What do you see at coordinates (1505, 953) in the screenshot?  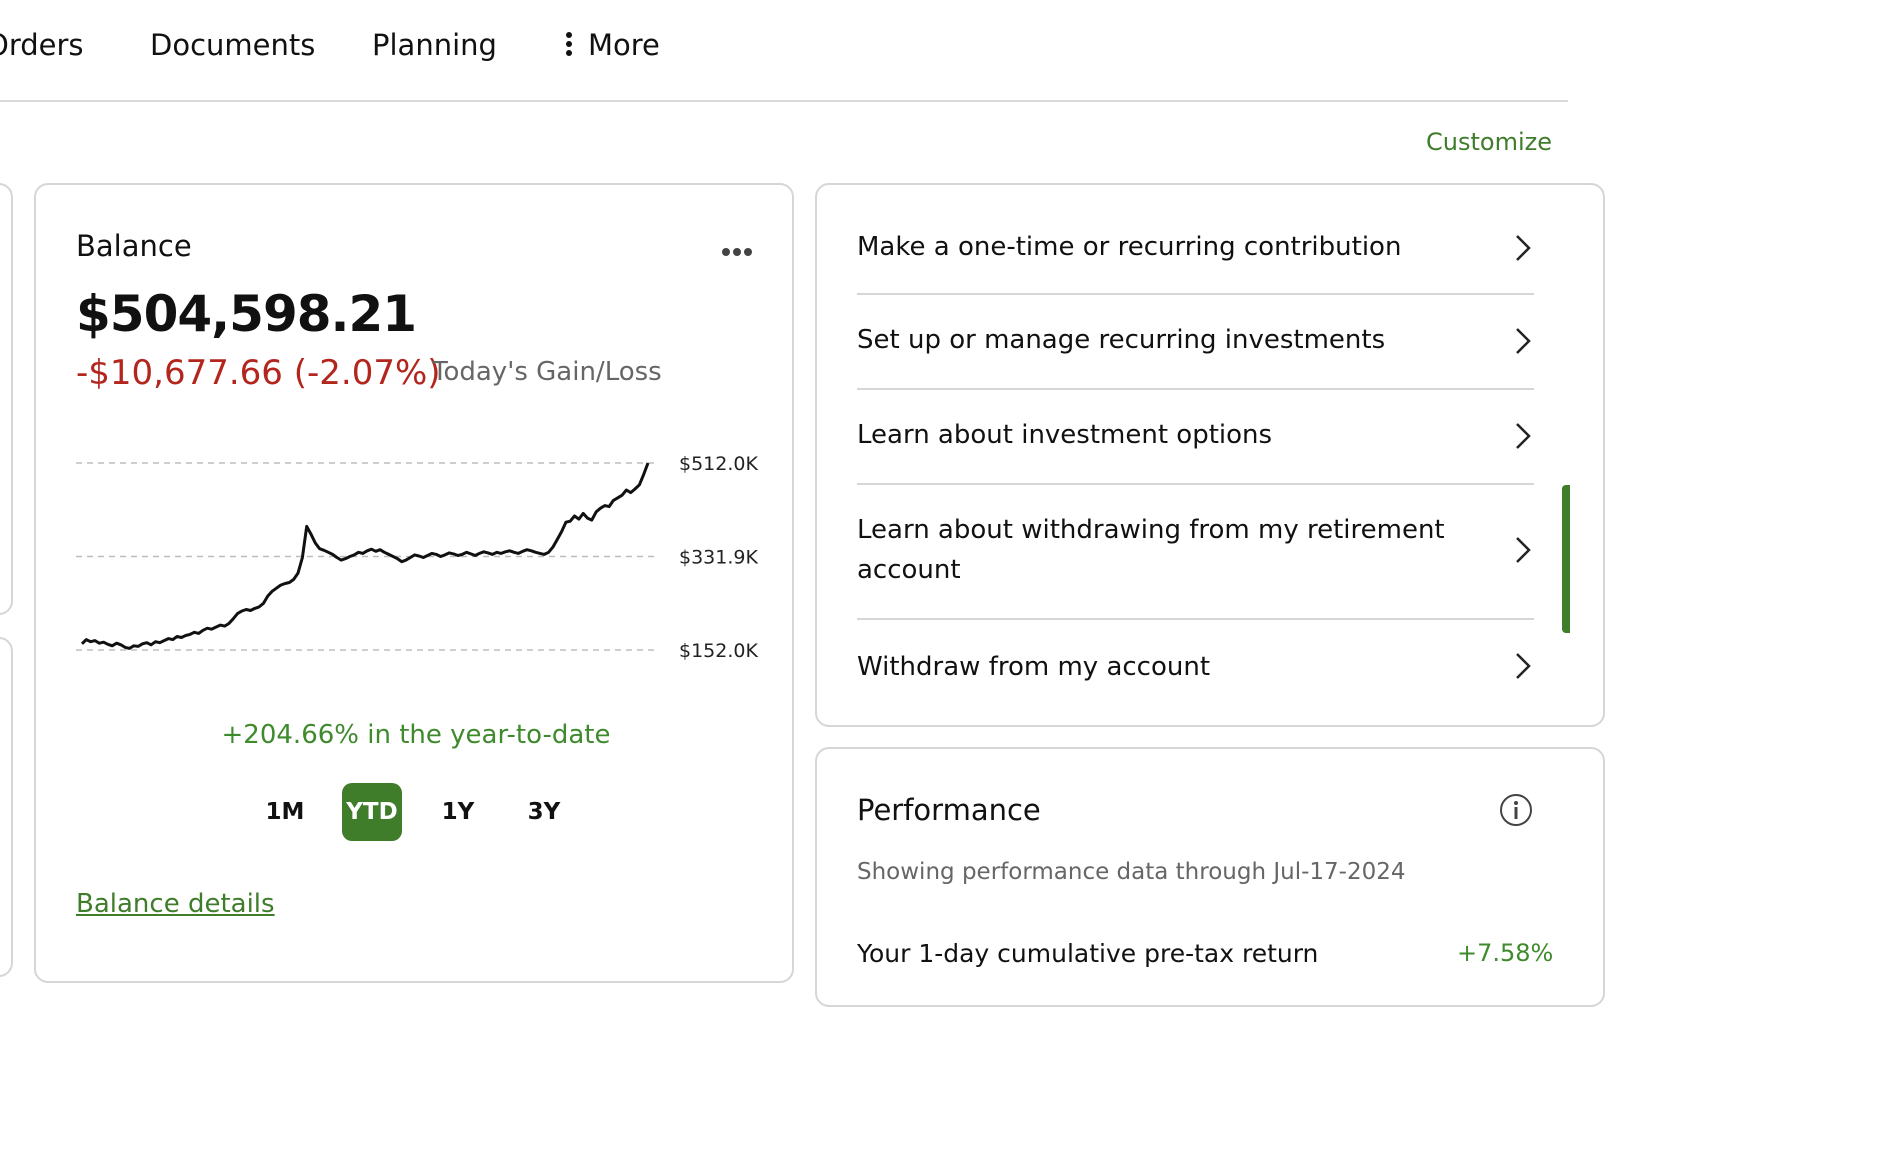 I see `performance-row-value: +7.58%` at bounding box center [1505, 953].